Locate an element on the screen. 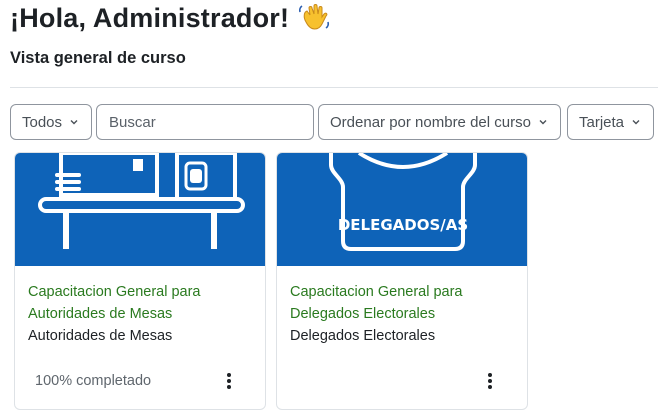  waving-hand-icon is located at coordinates (314, 17).